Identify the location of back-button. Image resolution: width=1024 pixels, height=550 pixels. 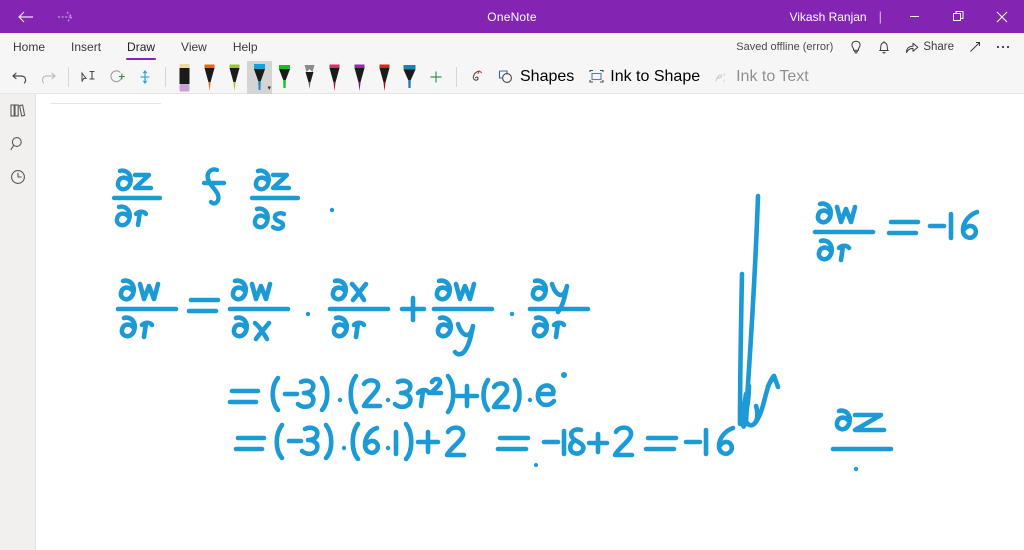
(25, 17).